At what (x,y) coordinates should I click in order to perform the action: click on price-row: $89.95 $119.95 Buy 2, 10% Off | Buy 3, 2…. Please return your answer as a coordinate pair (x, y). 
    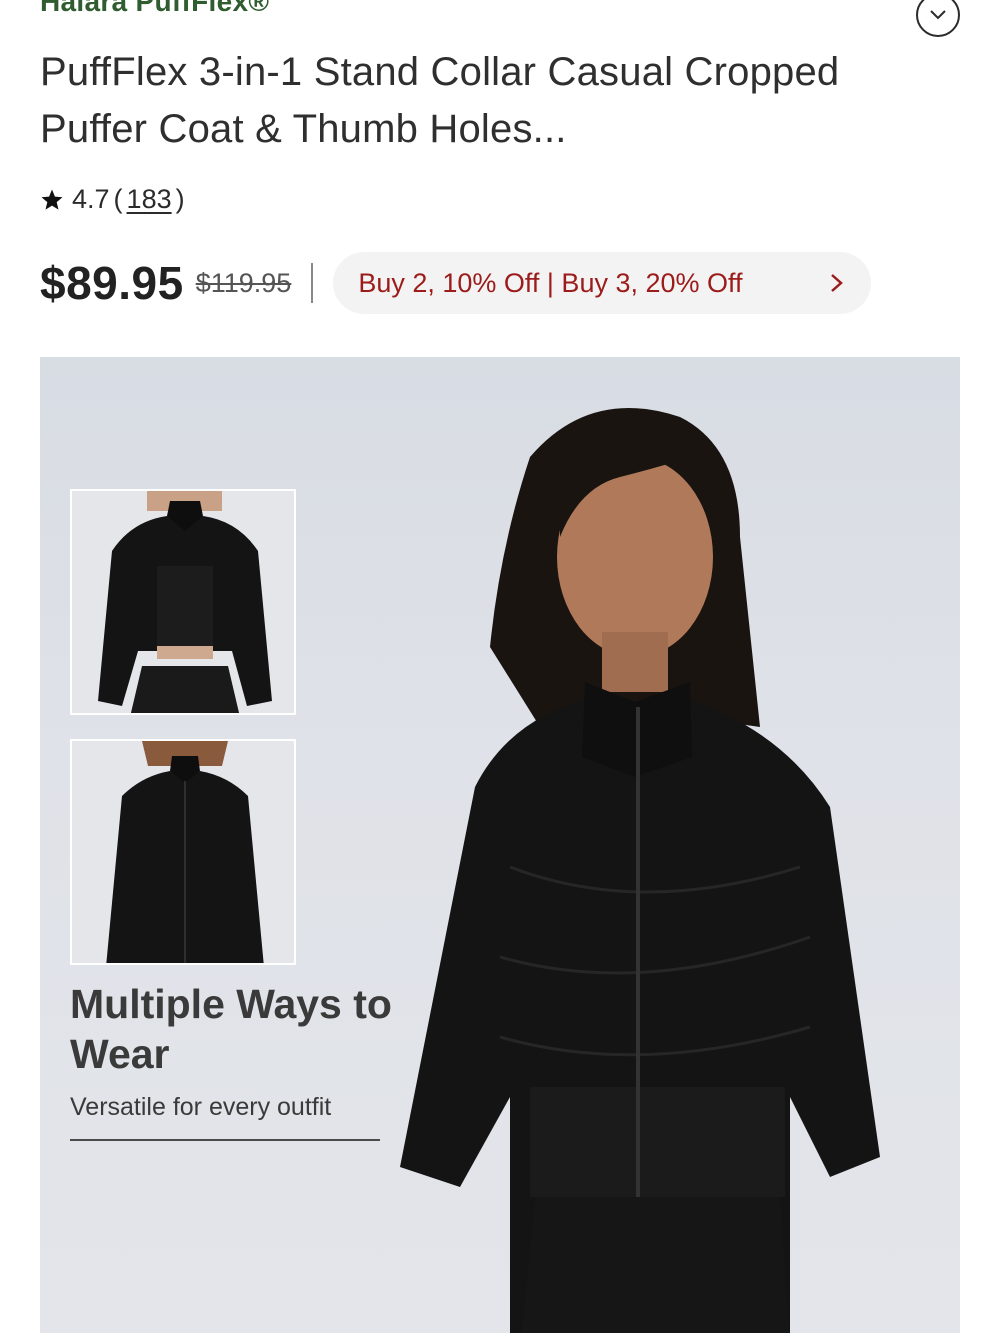
    Looking at the image, I should click on (456, 283).